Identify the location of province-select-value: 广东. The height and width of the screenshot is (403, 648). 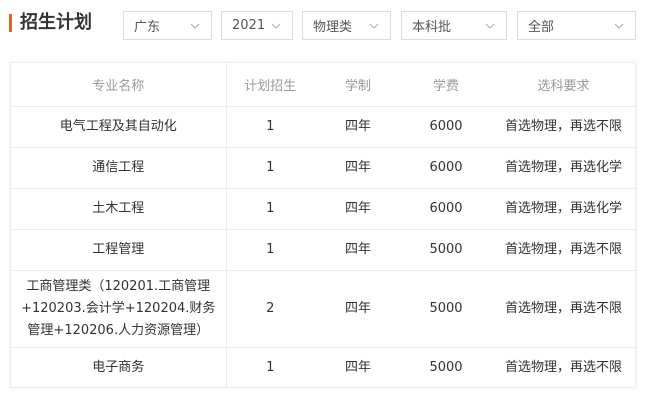
(147, 27).